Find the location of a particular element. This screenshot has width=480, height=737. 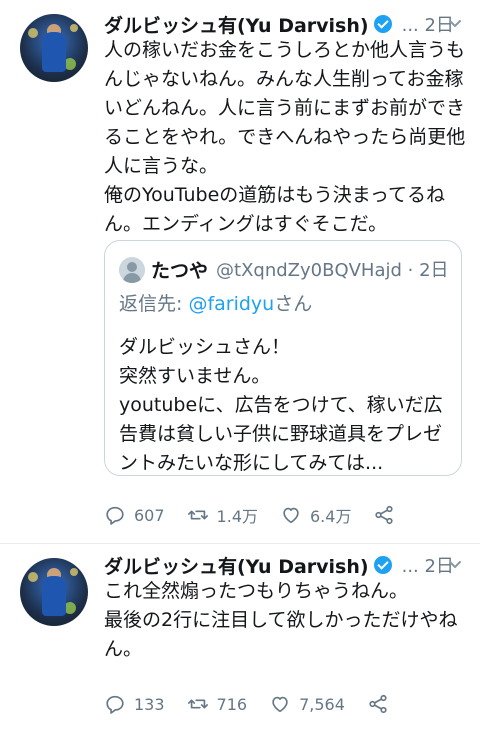

tweet-actions: 607 1.4万 6.4万 is located at coordinates (260, 515).